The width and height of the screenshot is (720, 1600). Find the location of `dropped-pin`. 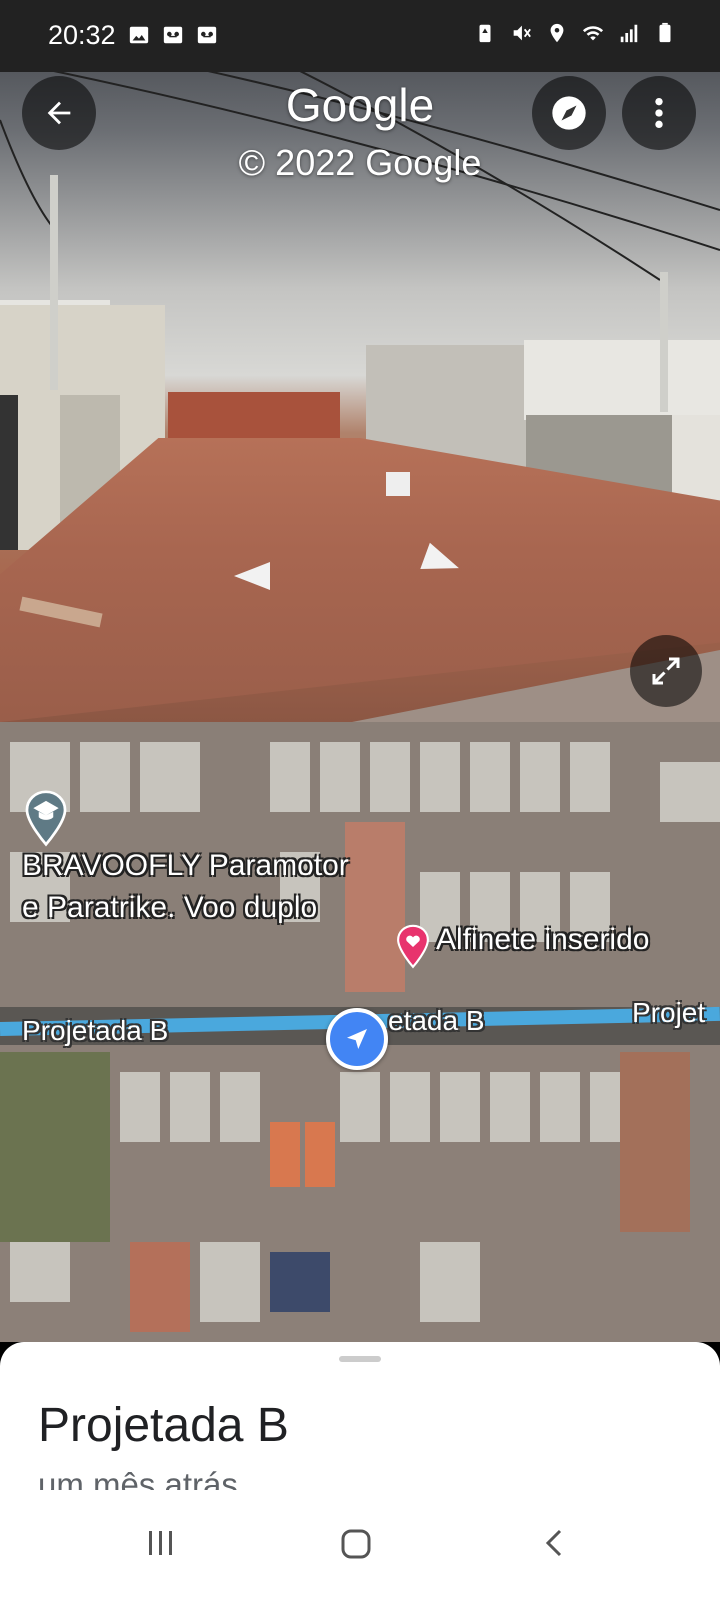

dropped-pin is located at coordinates (413, 949).